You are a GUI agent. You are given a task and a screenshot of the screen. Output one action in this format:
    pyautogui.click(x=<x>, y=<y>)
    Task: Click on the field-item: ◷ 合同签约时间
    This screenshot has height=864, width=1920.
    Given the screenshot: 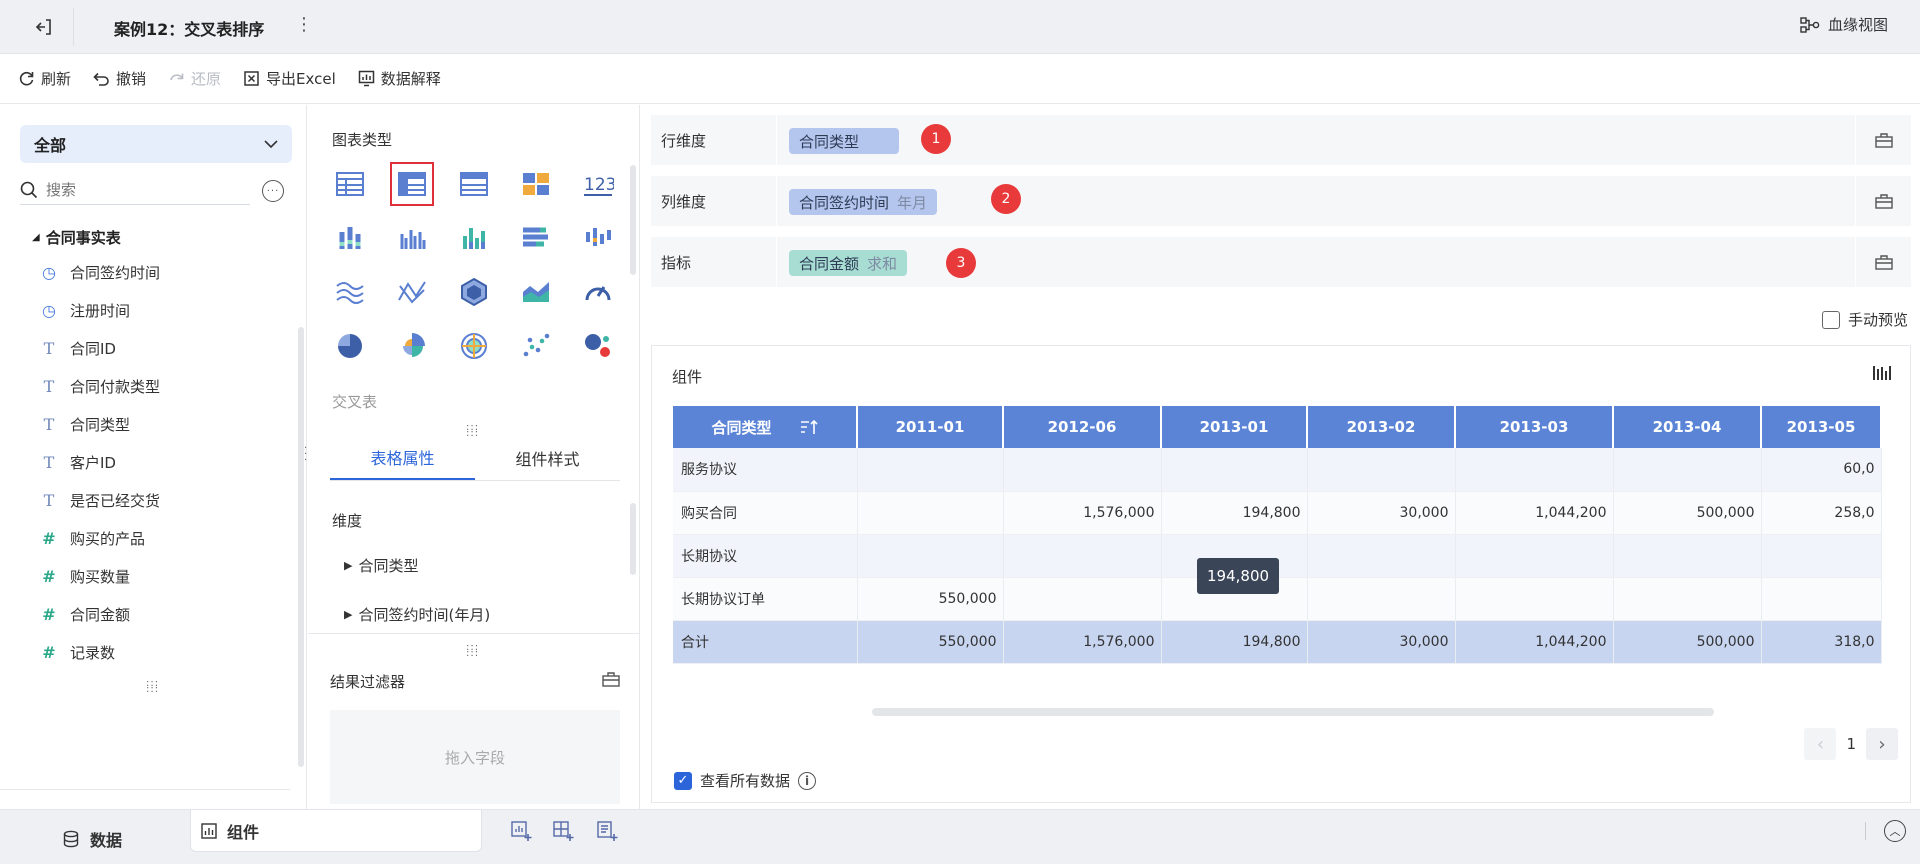 What is the action you would take?
    pyautogui.click(x=165, y=272)
    